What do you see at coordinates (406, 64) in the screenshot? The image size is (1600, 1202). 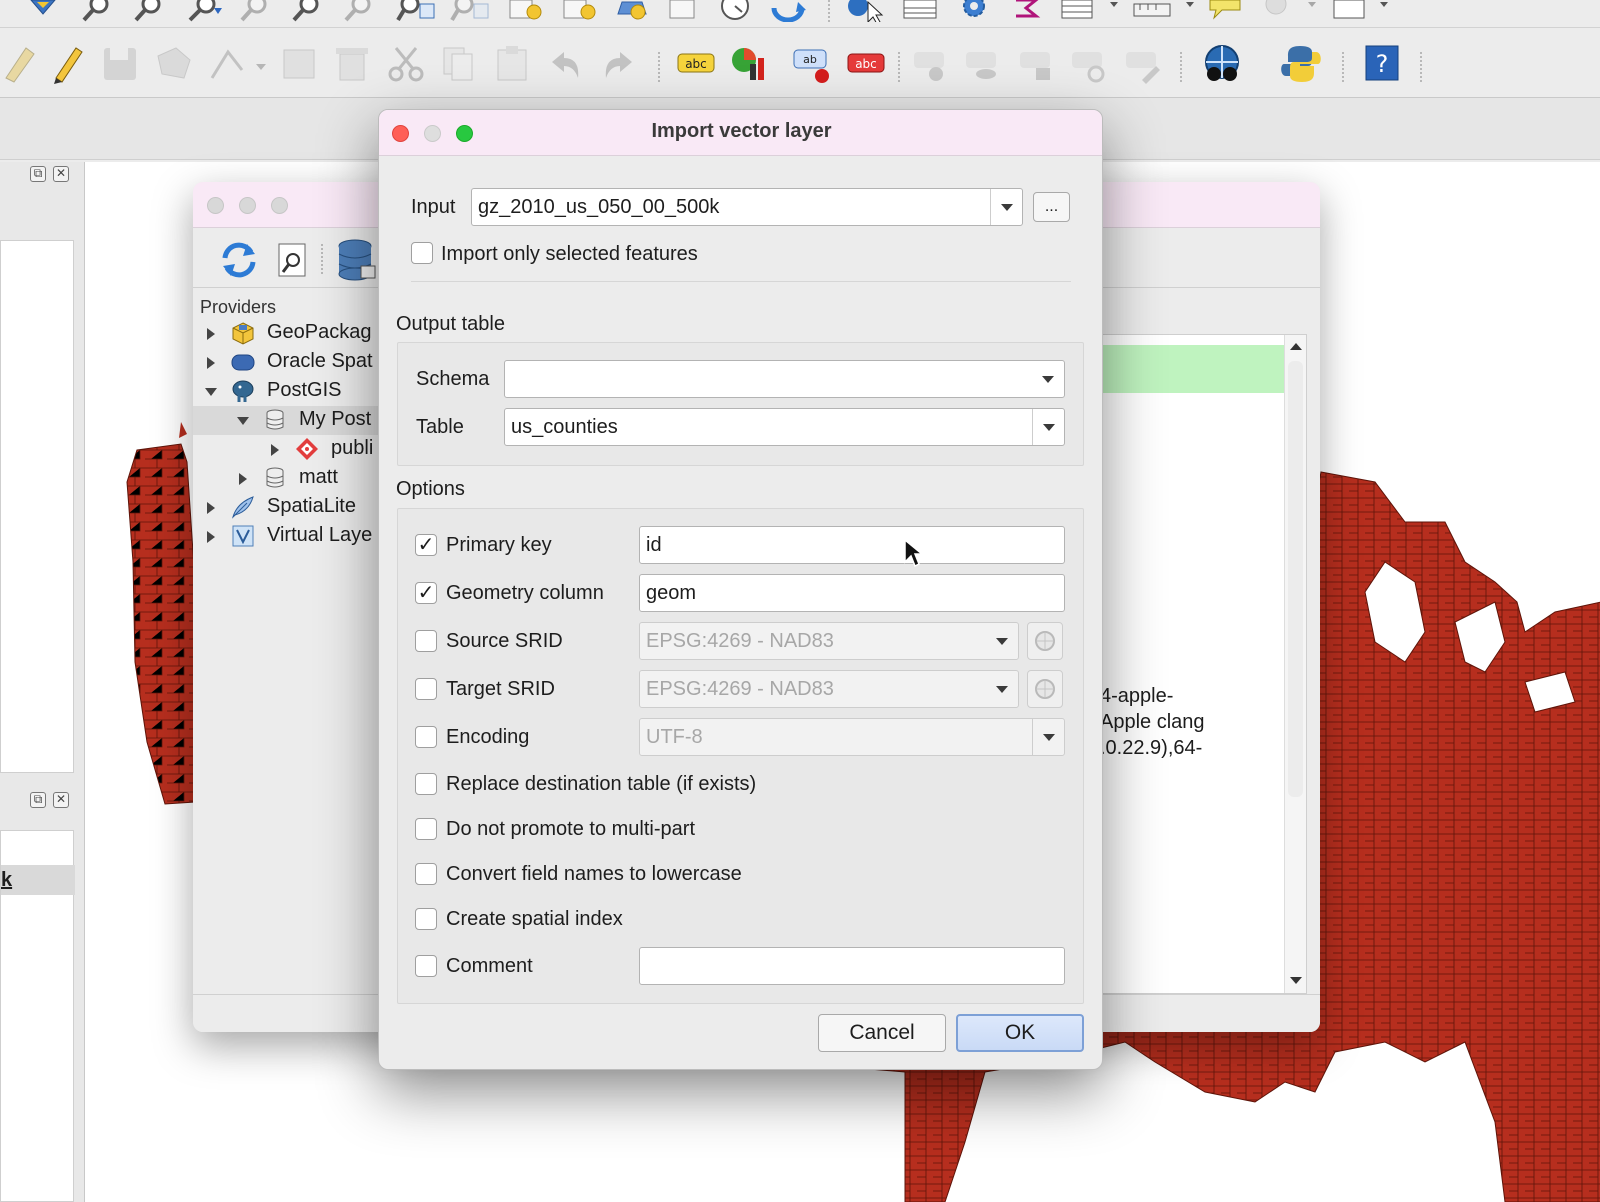 I see `cut-features-icon` at bounding box center [406, 64].